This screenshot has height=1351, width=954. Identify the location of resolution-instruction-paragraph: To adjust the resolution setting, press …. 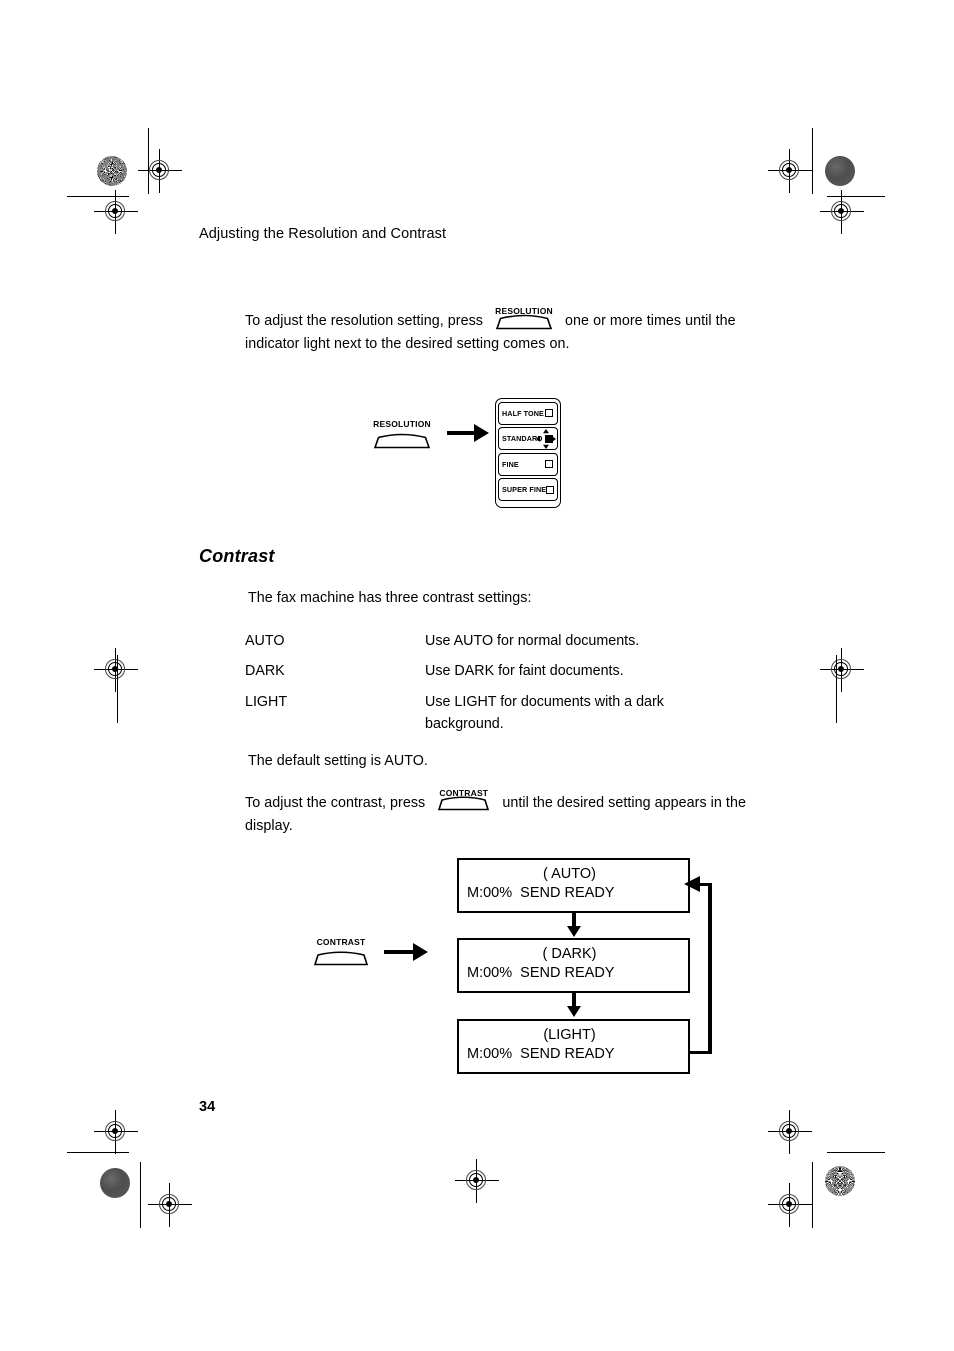
(505, 319).